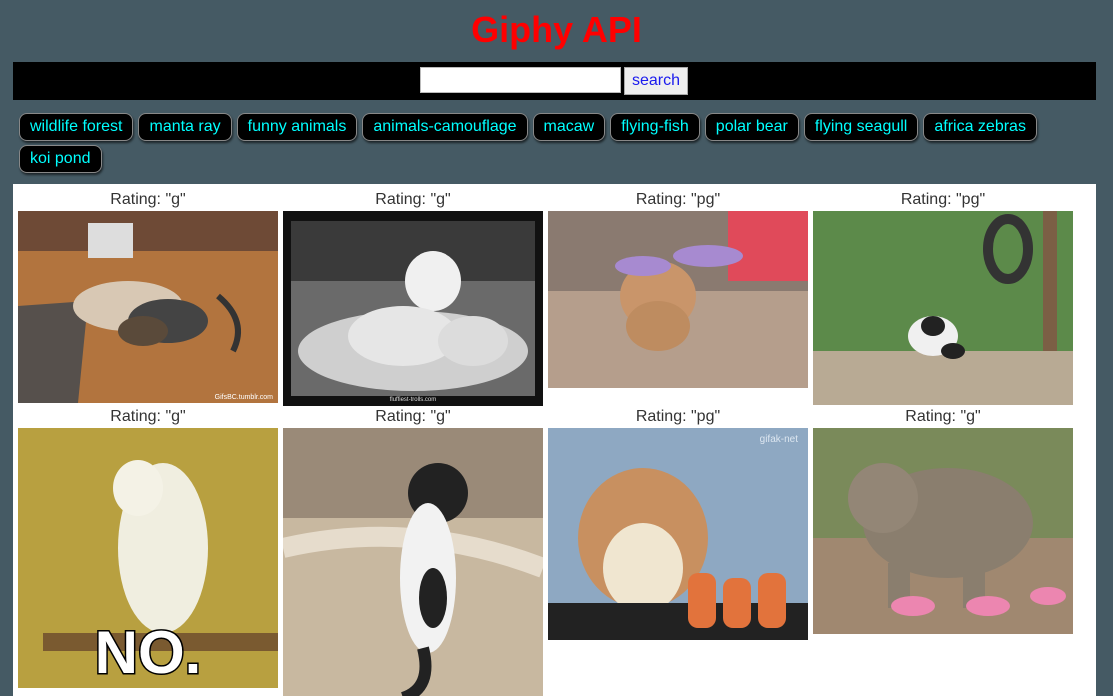  Describe the element at coordinates (556, 29) in the screenshot. I see `page-title: Giphy API` at that location.